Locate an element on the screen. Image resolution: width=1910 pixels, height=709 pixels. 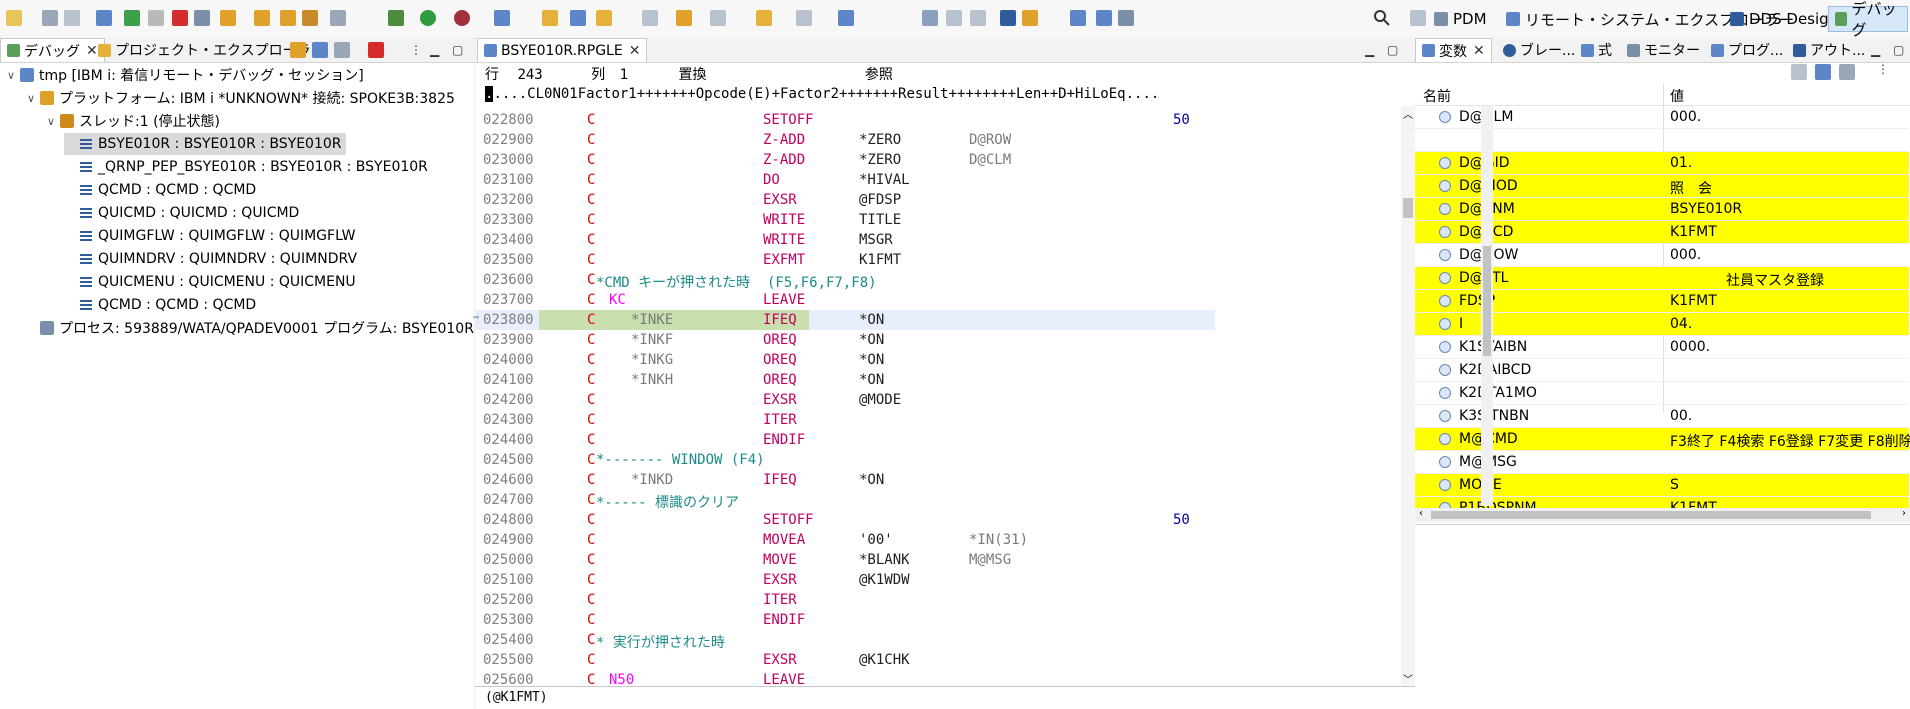
code-line: 024300 C ITER is located at coordinates (845, 420).